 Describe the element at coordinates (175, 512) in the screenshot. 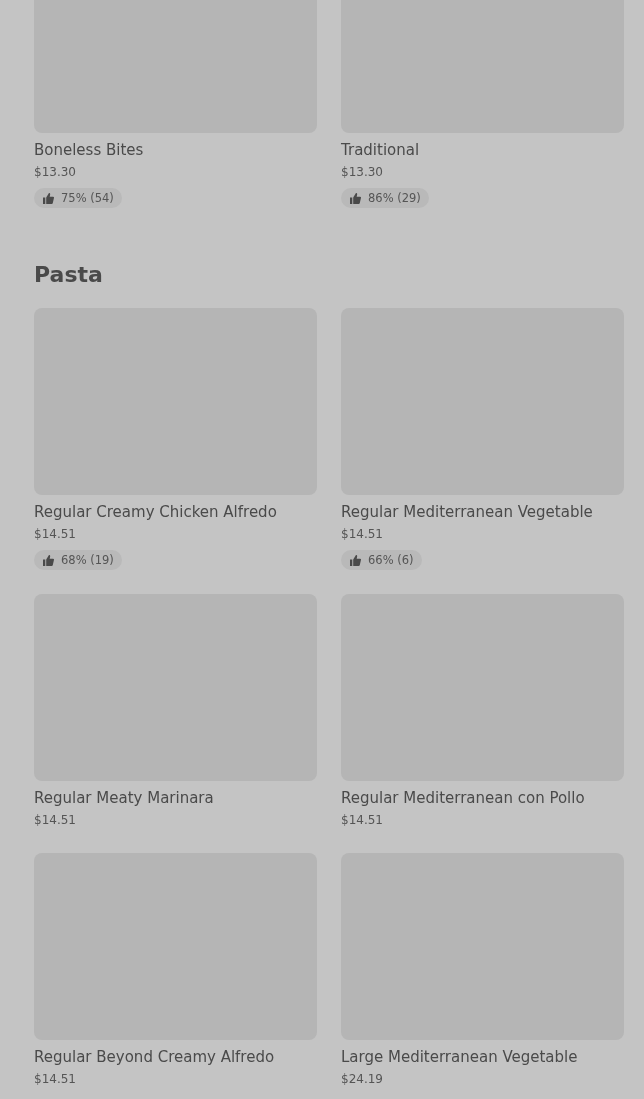

I see `item-name: Regular Creamy Chicken Alfredo` at that location.